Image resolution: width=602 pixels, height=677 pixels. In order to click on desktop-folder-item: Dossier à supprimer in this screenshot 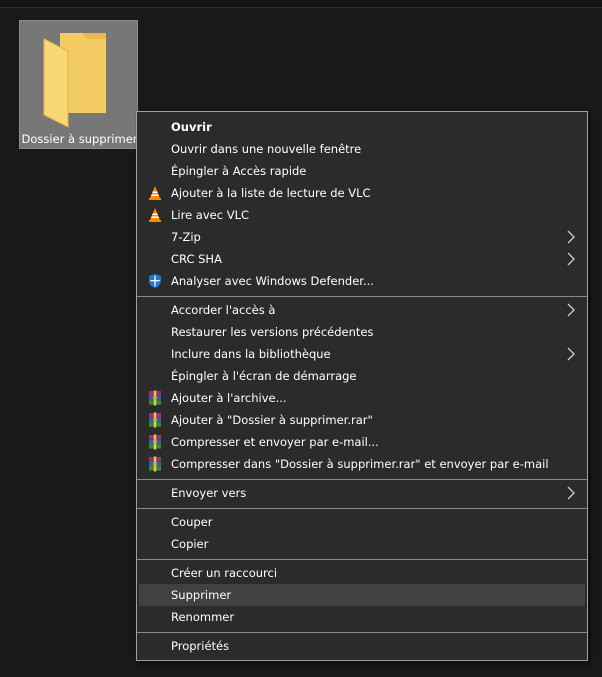, I will do `click(78, 84)`.